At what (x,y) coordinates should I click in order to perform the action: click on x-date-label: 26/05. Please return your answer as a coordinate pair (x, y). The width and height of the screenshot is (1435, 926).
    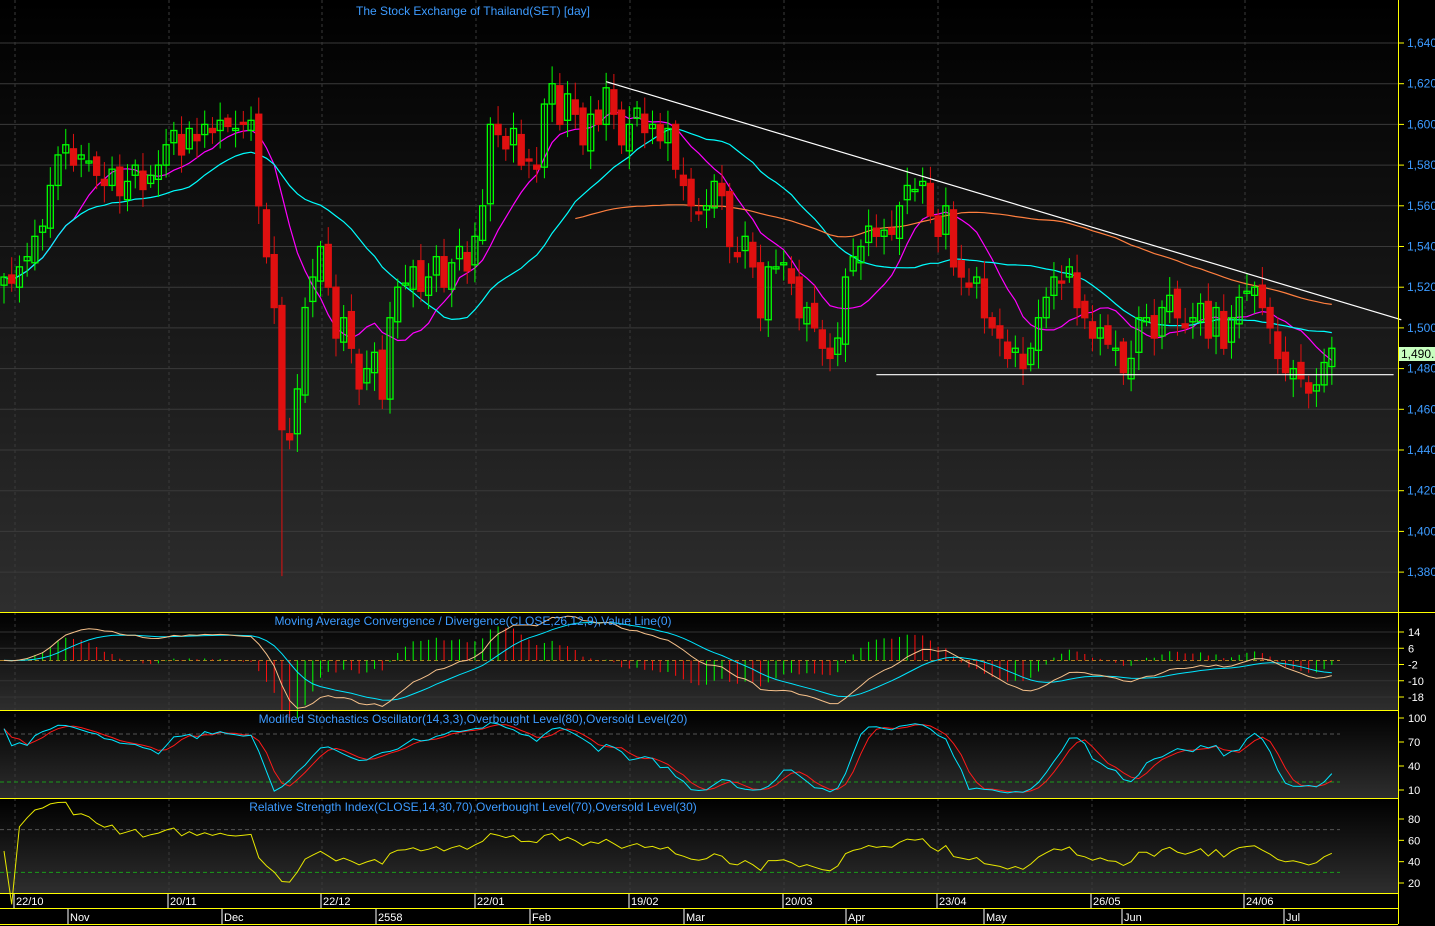
    Looking at the image, I should click on (1107, 902).